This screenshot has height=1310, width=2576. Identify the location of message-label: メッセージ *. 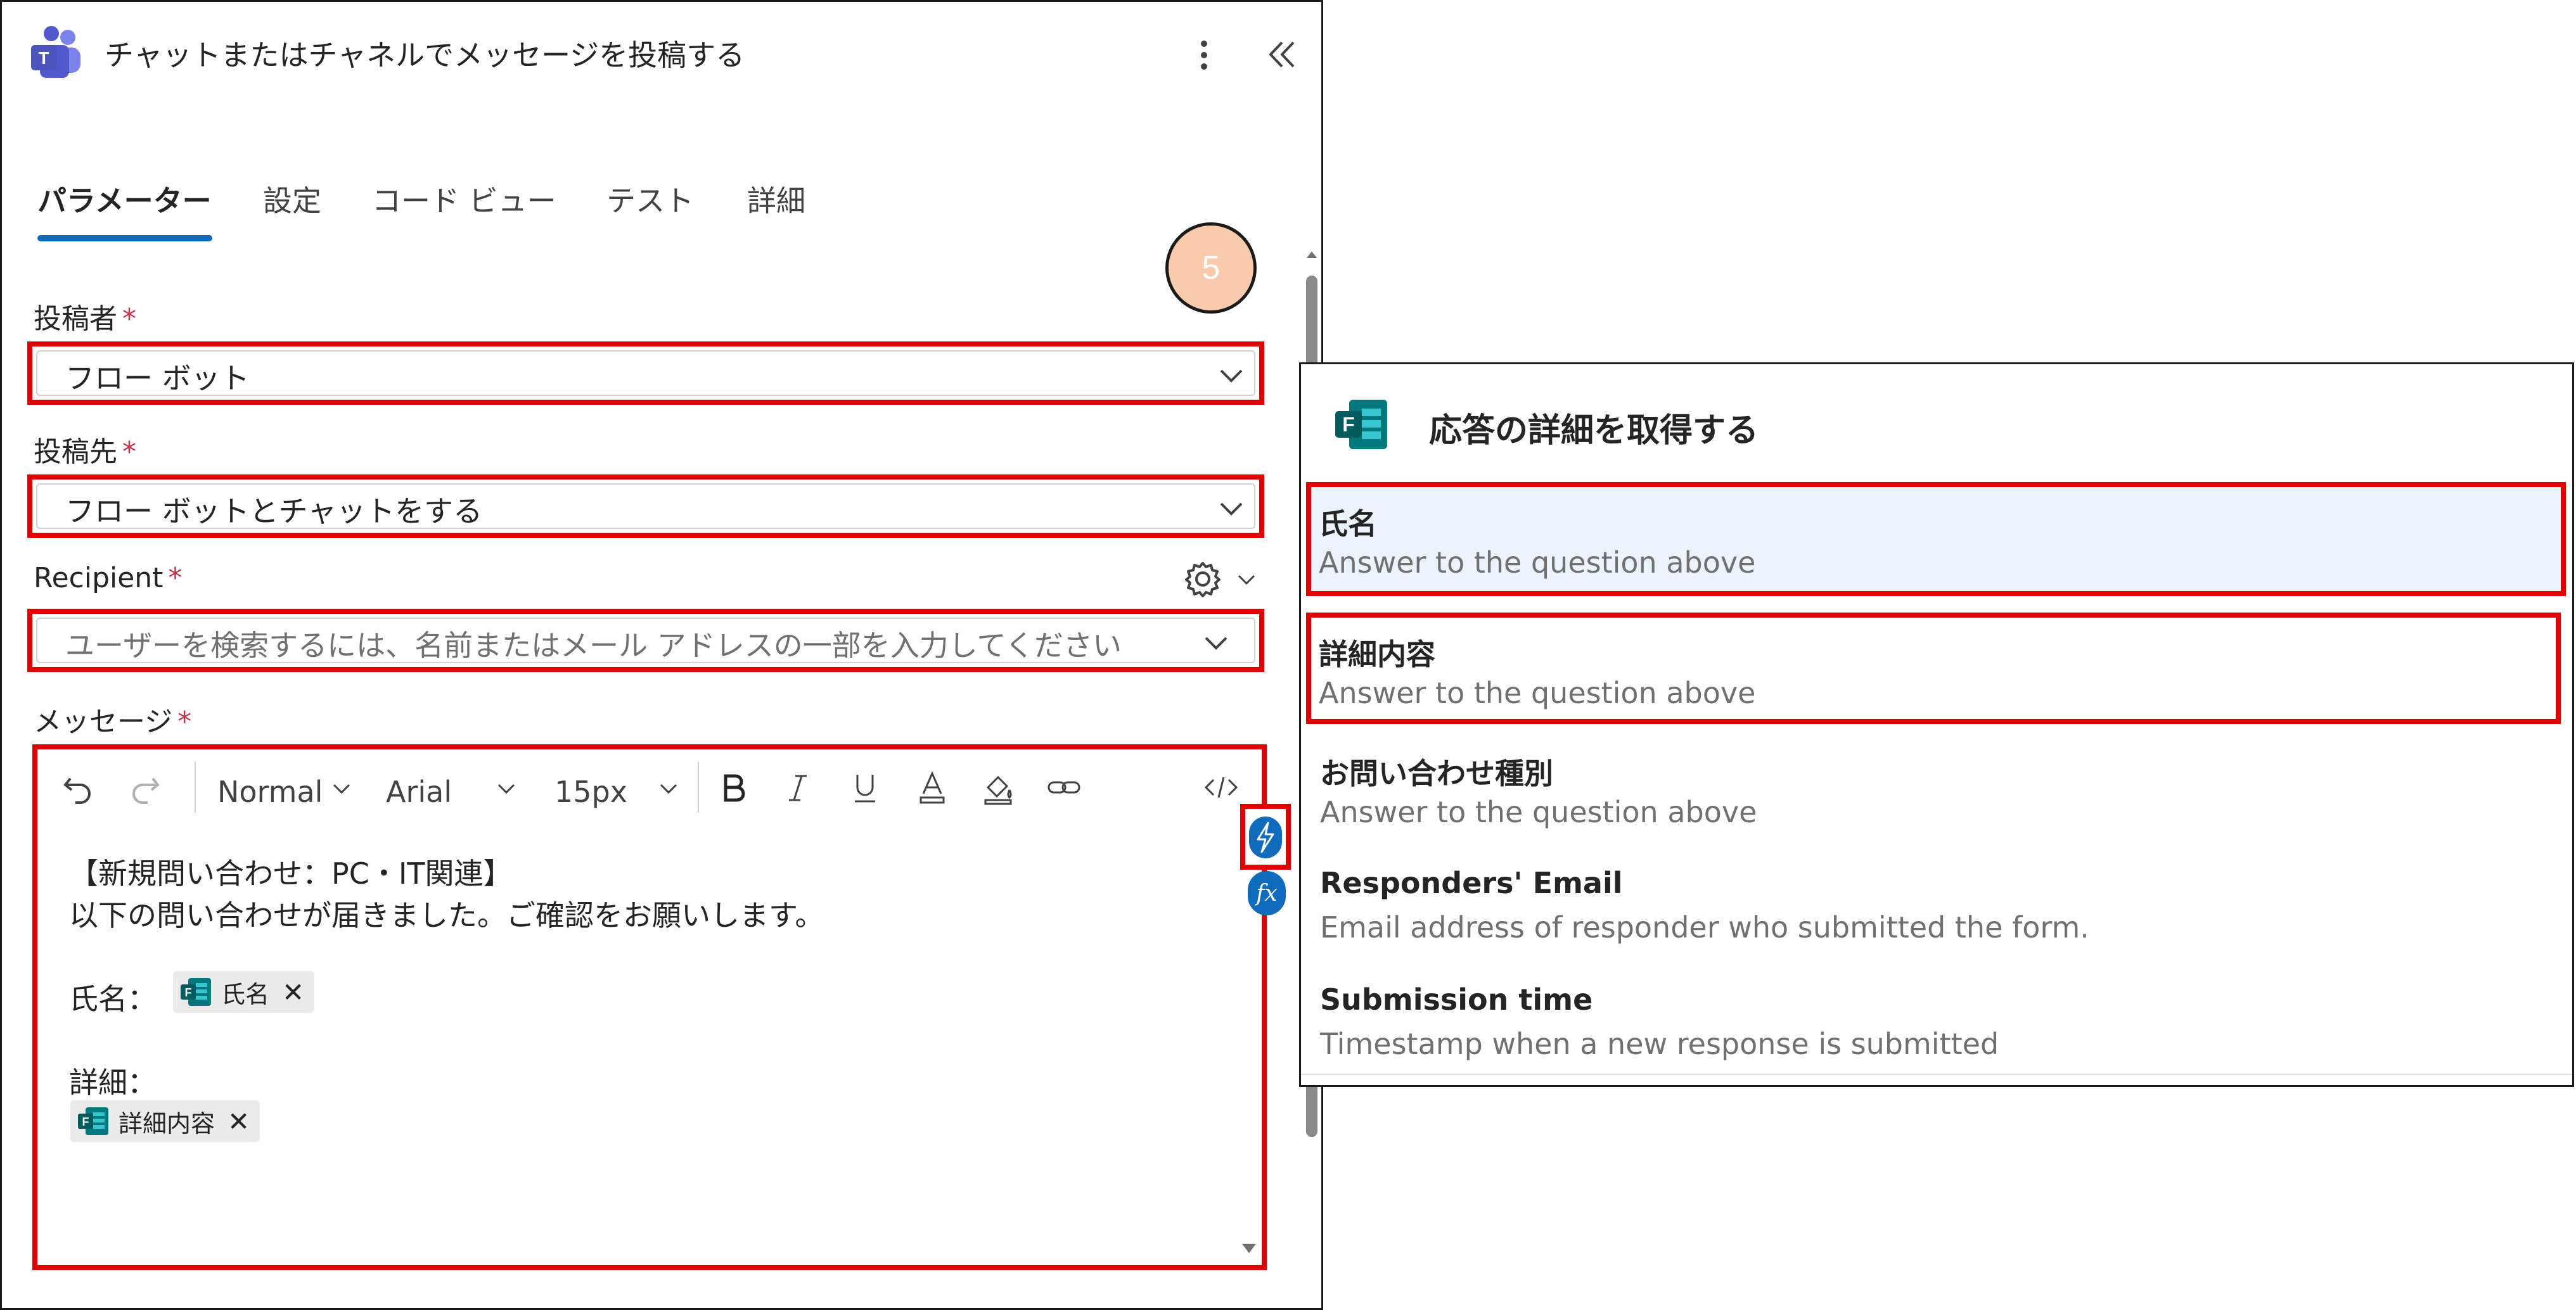
(113, 722).